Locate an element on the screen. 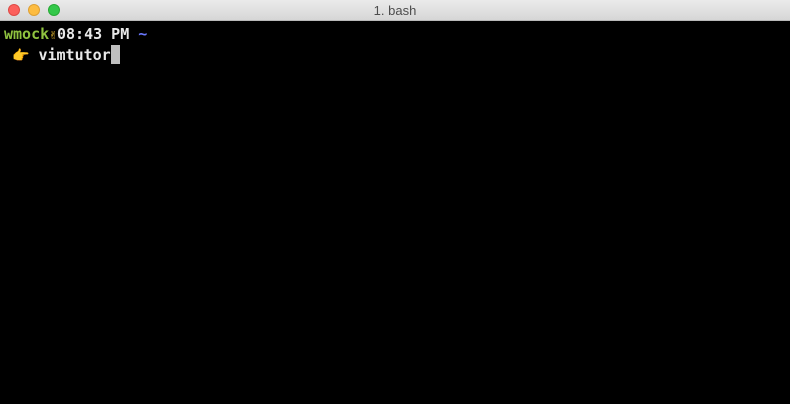 The width and height of the screenshot is (790, 404). title-bar: 1. bash is located at coordinates (395, 10).